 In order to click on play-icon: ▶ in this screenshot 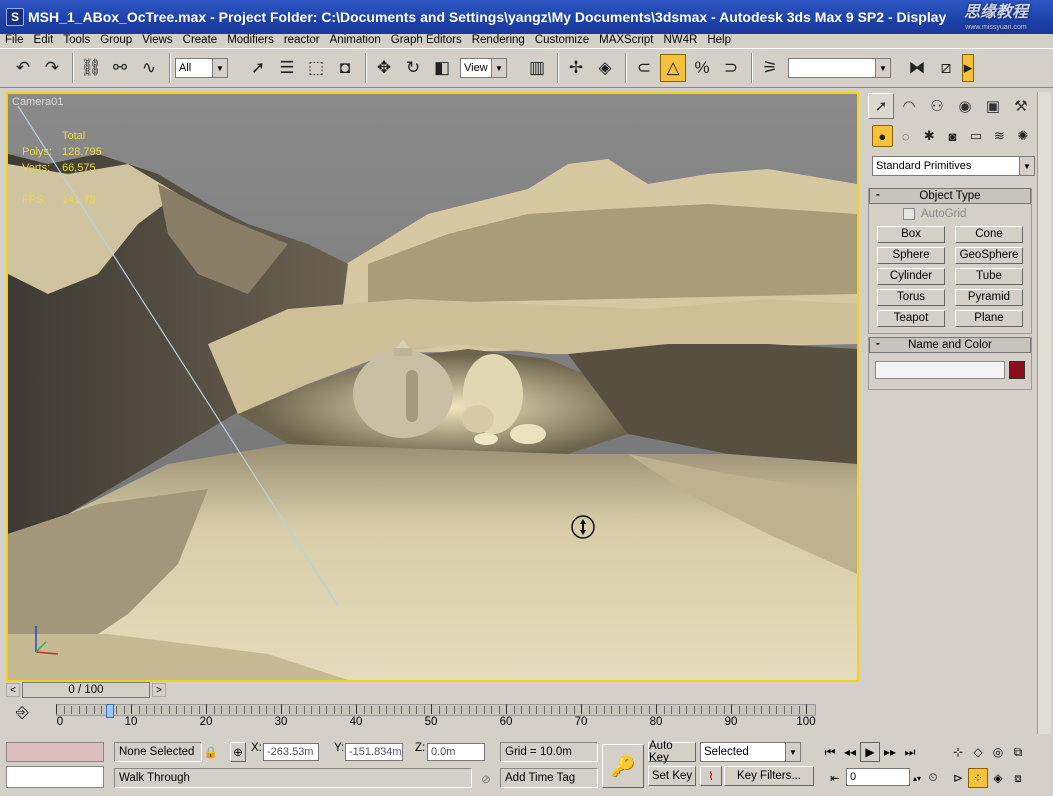, I will do `click(870, 752)`.